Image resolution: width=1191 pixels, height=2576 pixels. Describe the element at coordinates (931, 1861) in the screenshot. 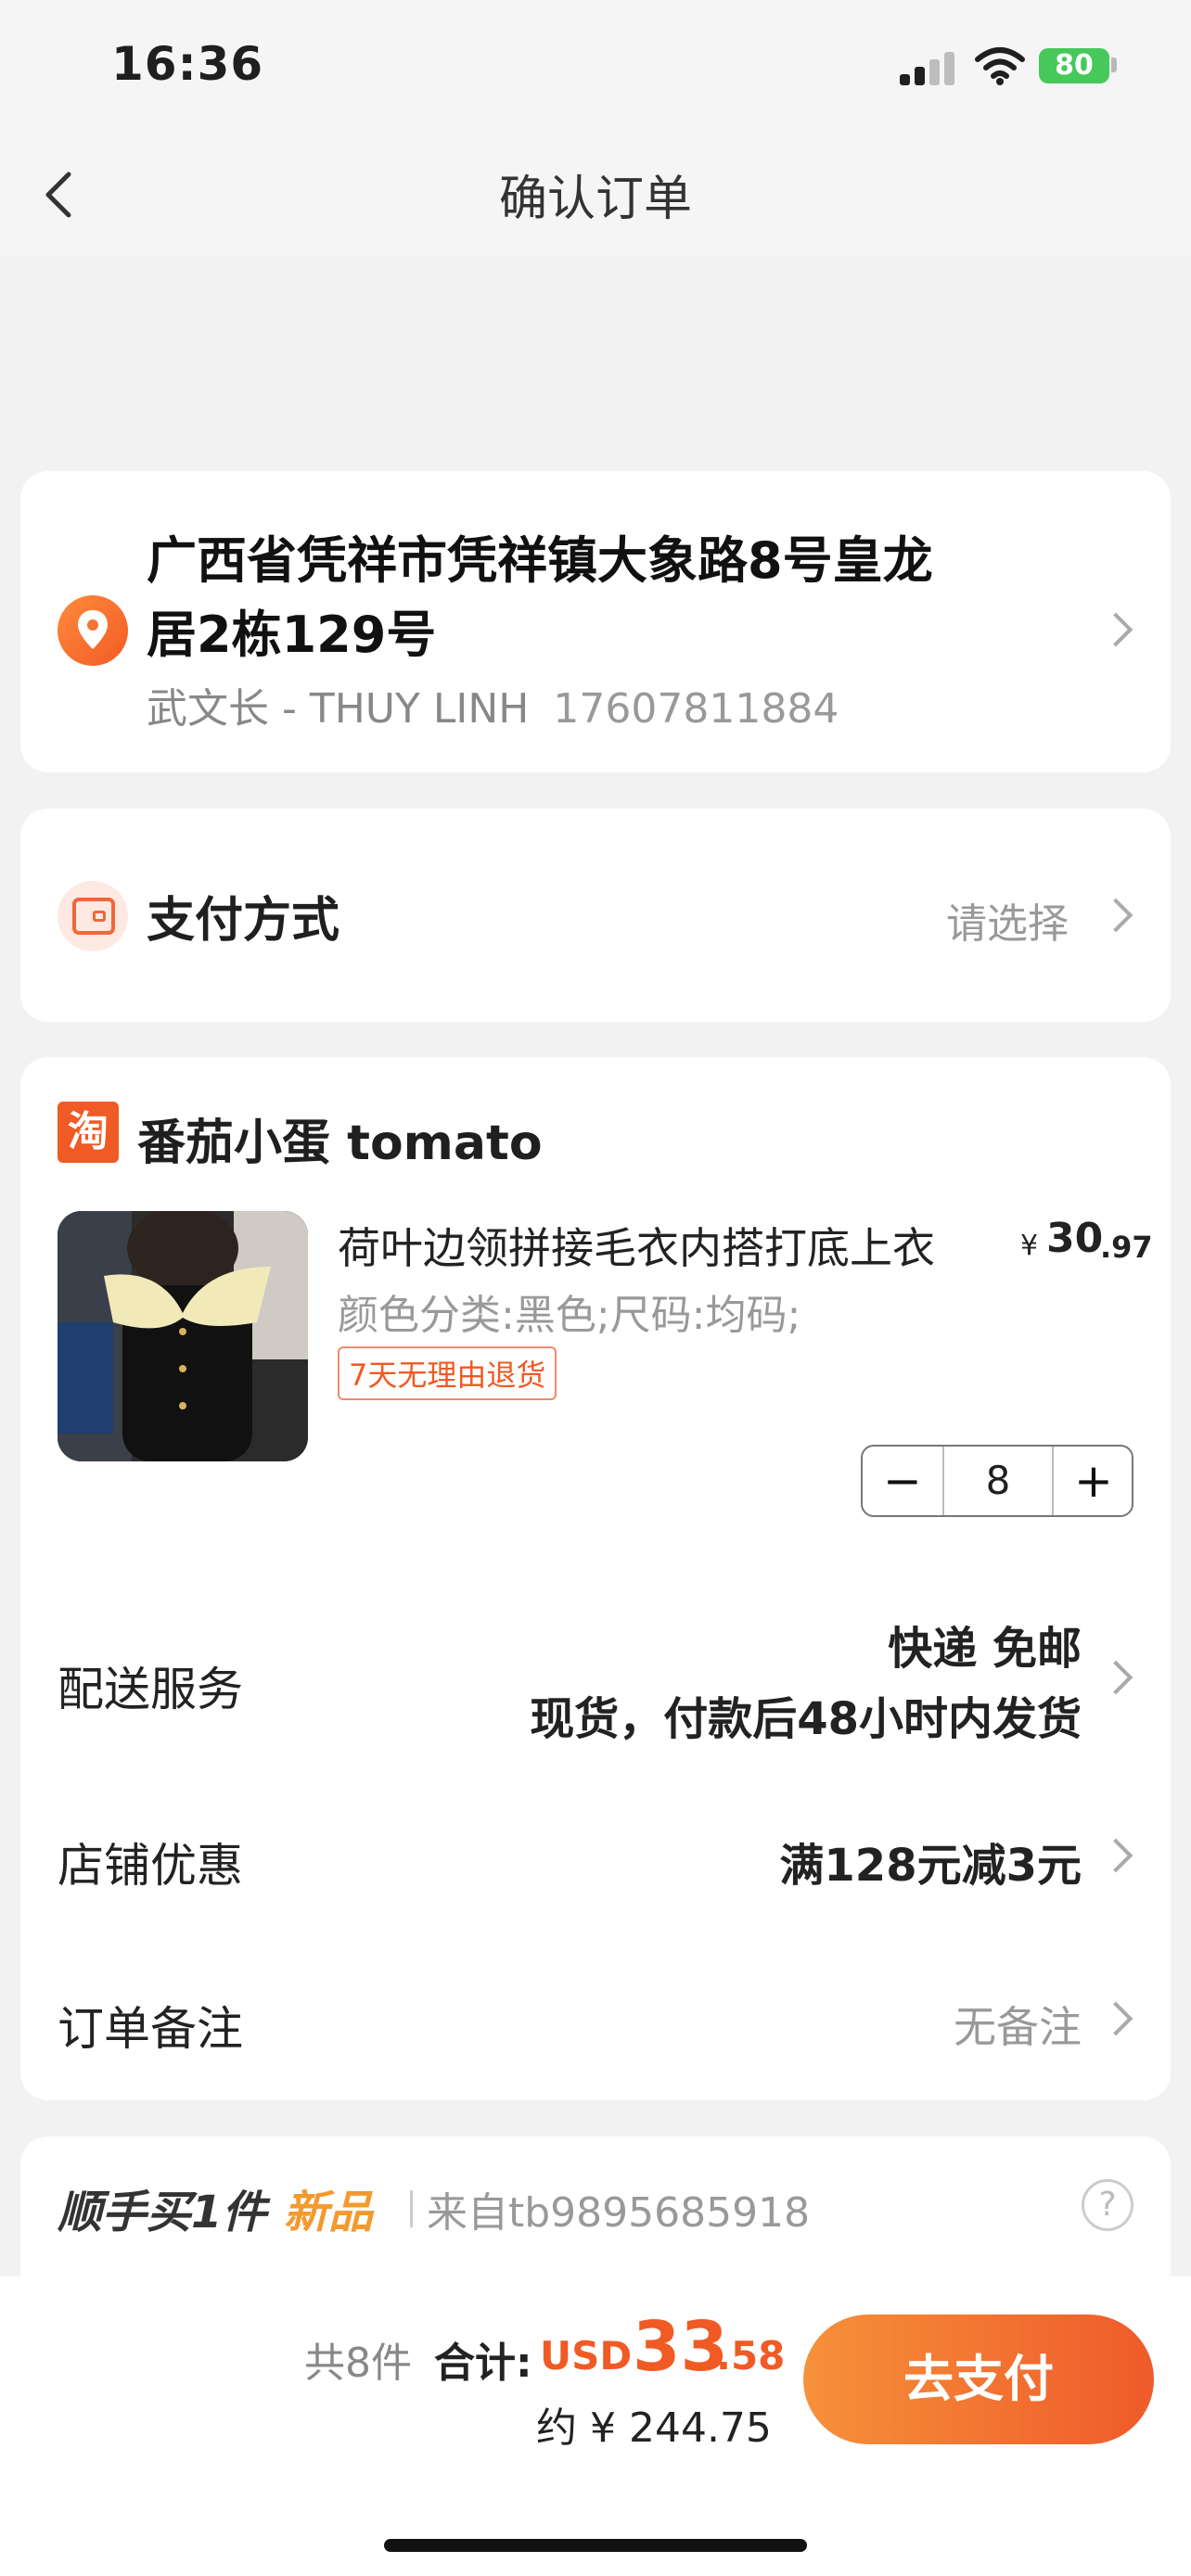

I see `discount-value: 满128元减3元` at that location.